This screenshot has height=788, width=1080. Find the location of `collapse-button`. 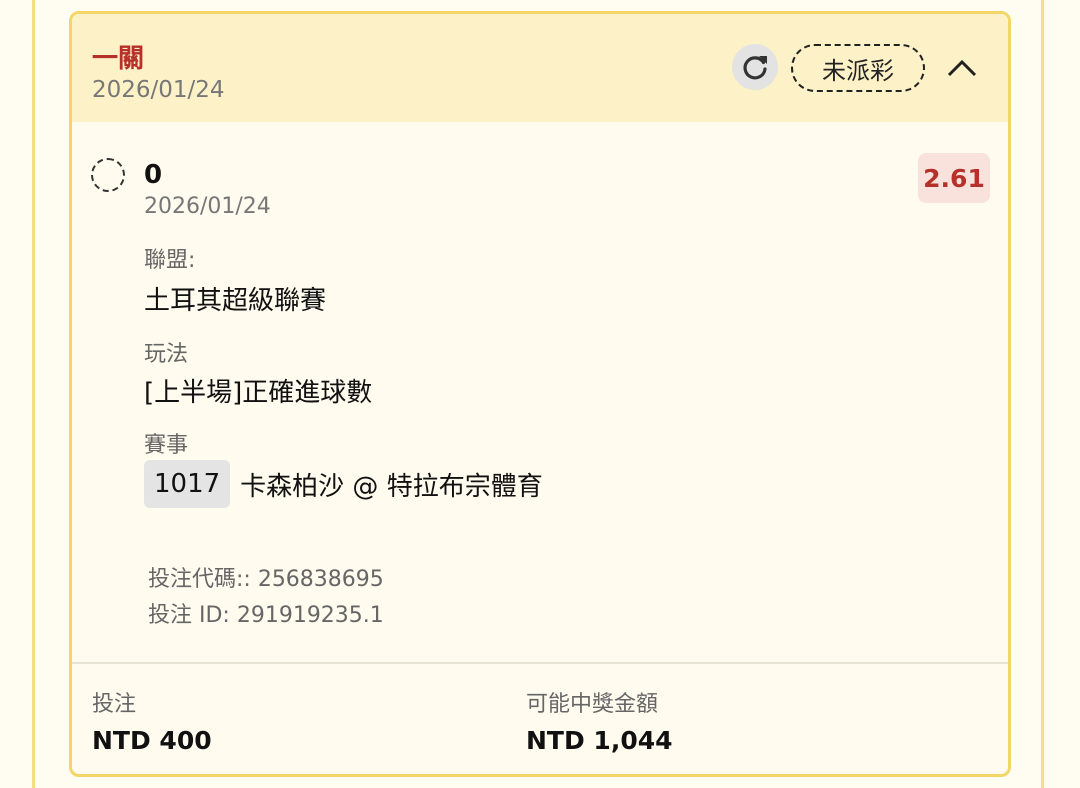

collapse-button is located at coordinates (962, 68).